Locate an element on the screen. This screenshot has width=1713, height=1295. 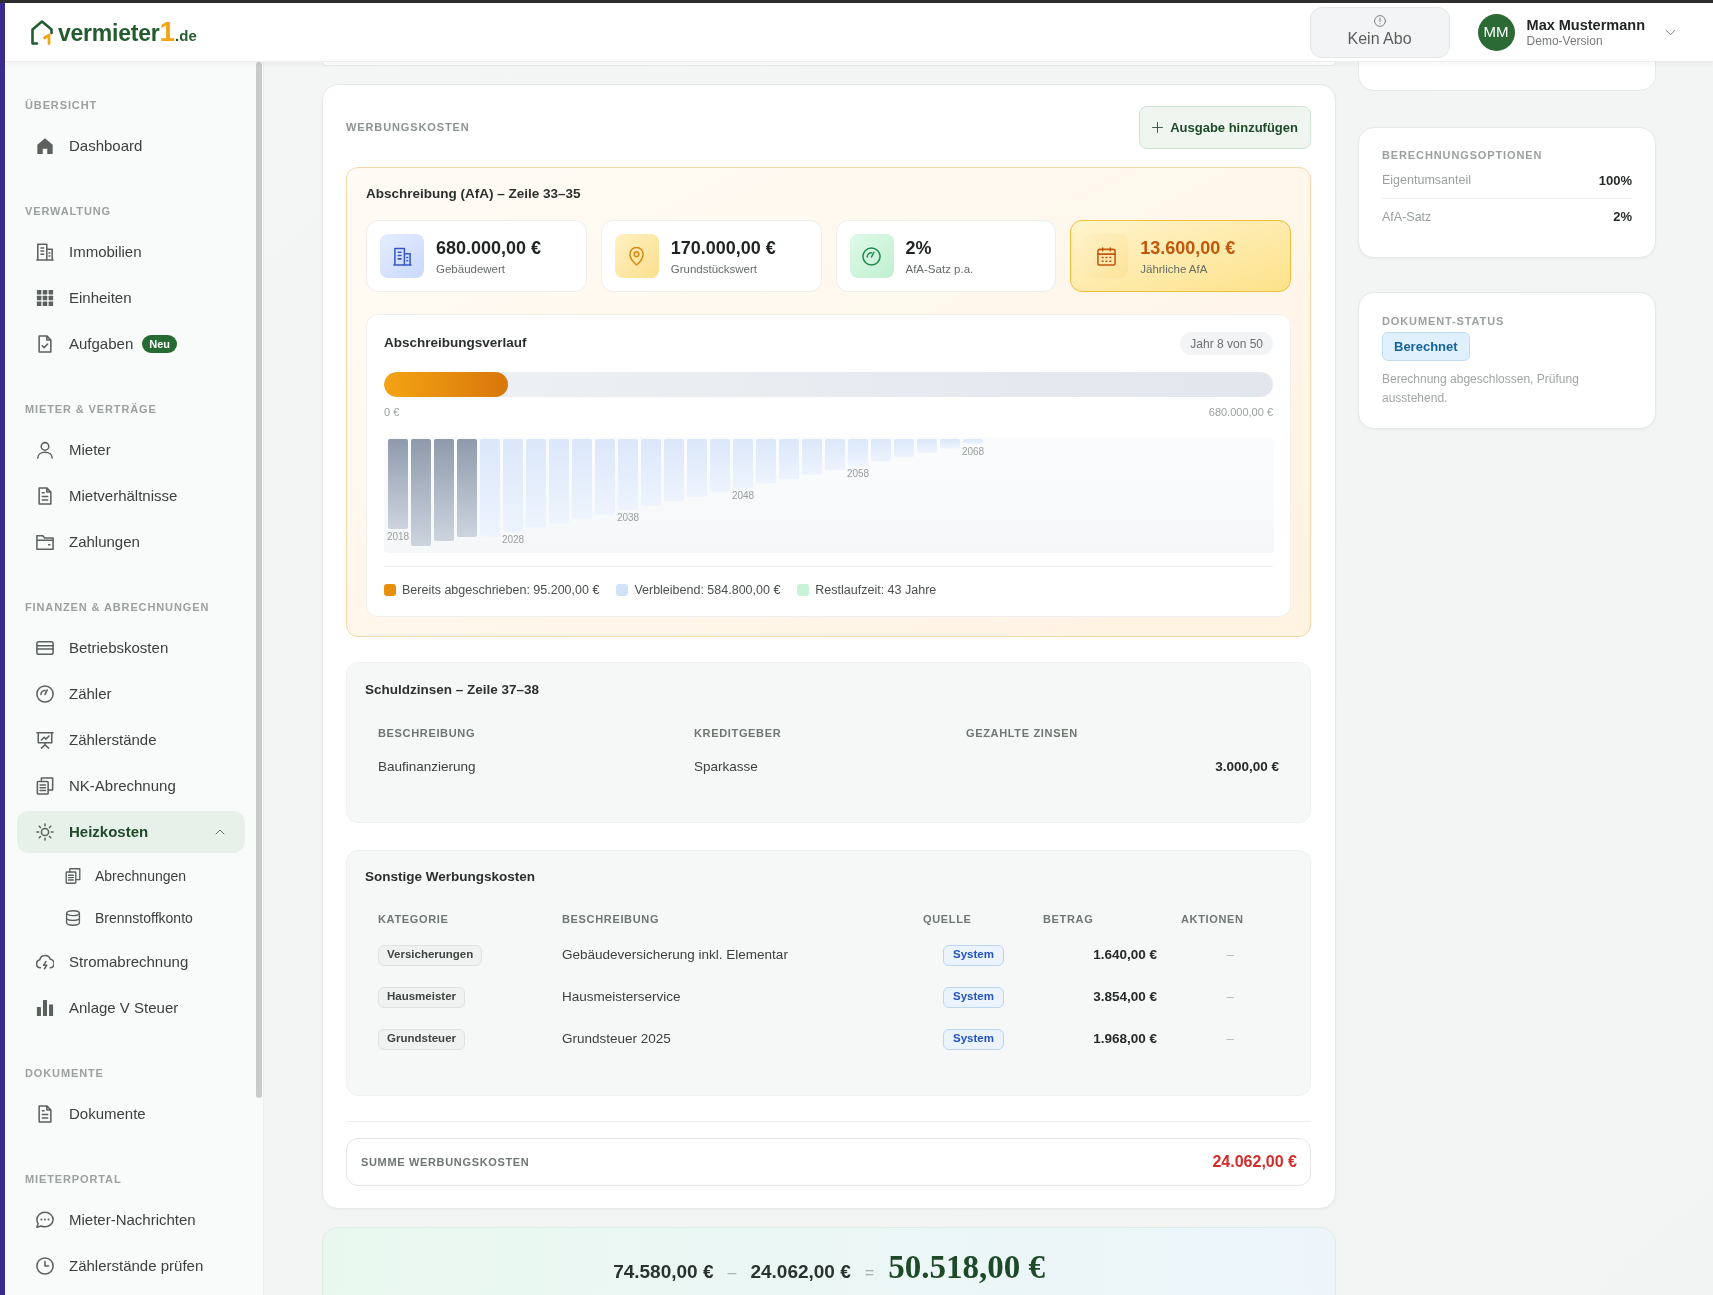
category-tag: Versicherungen is located at coordinates (430, 955).